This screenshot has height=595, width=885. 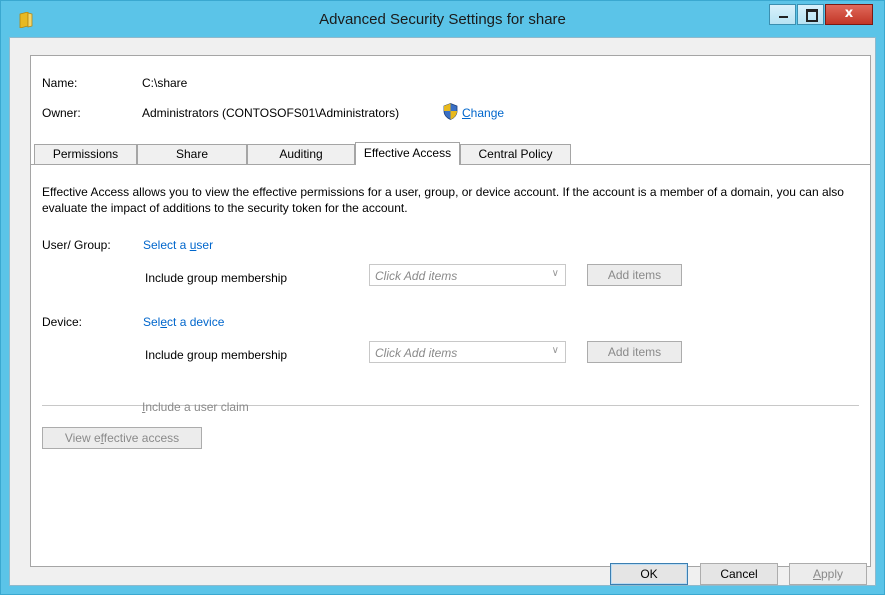 I want to click on uac-shield-icon, so click(x=450, y=111).